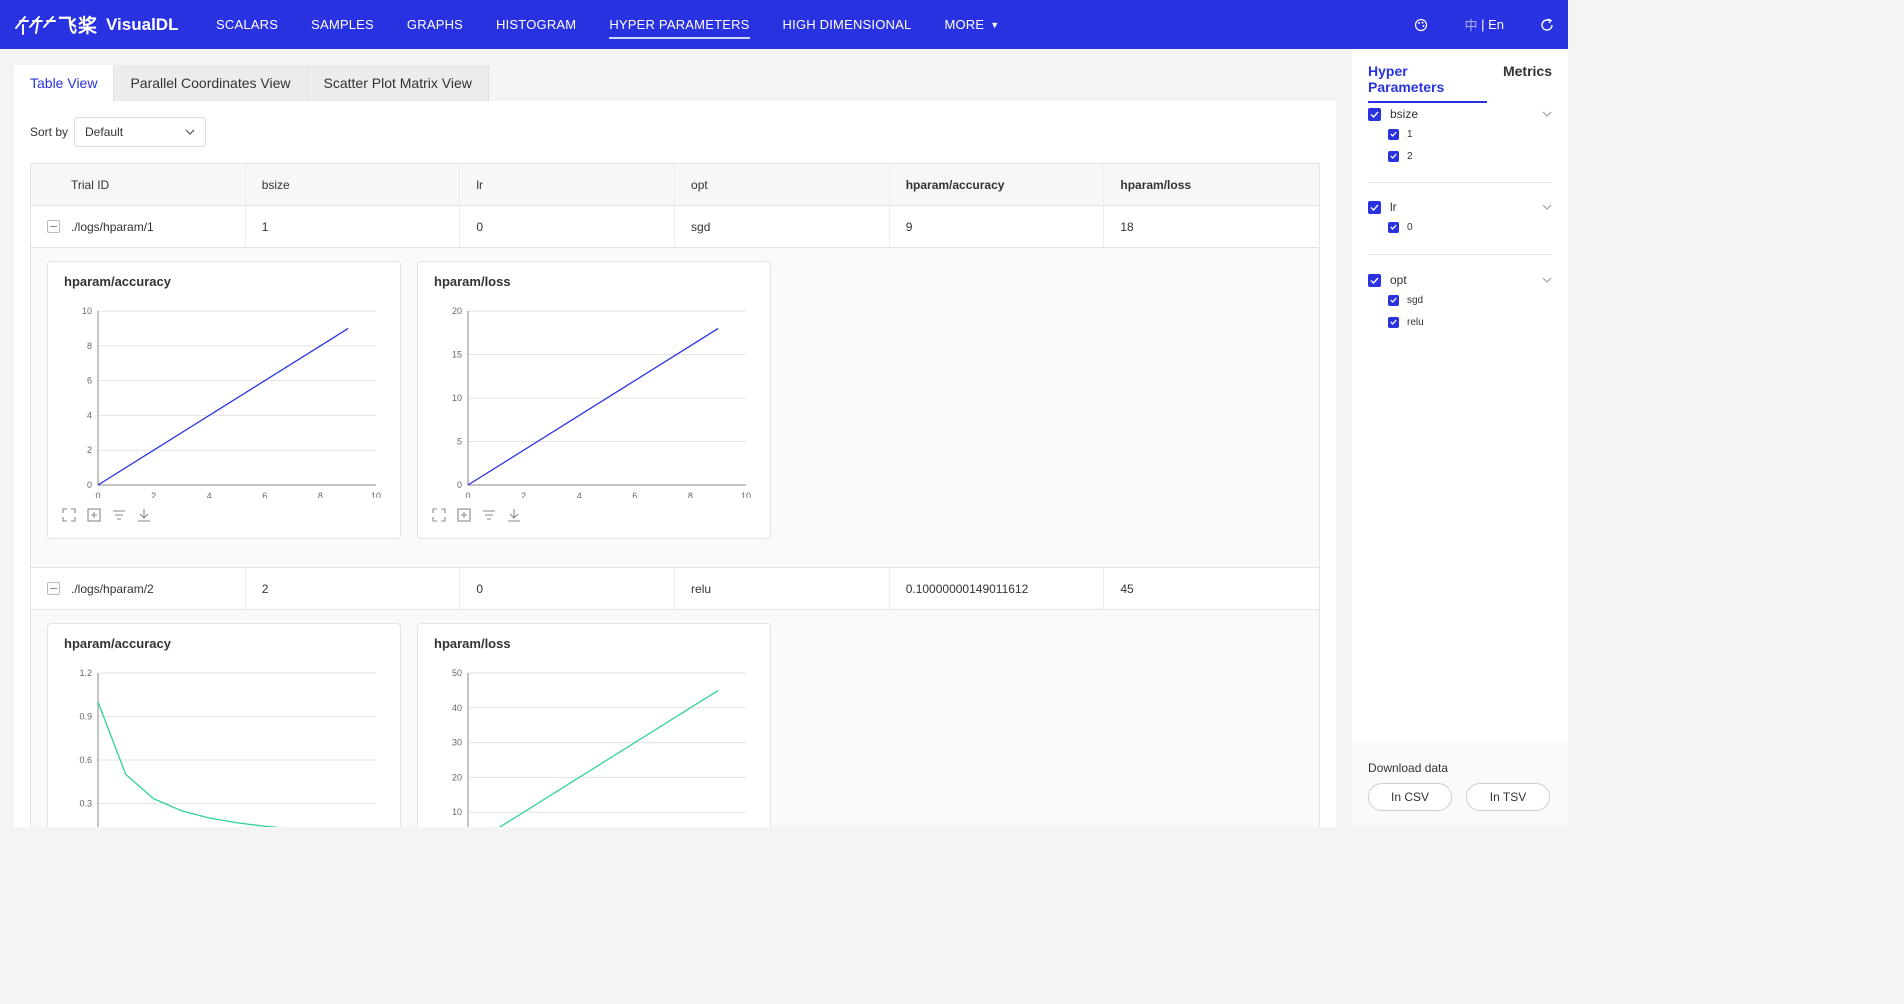 This screenshot has height=1004, width=1904. Describe the element at coordinates (1415, 322) in the screenshot. I see `filter-option-label: relu` at that location.